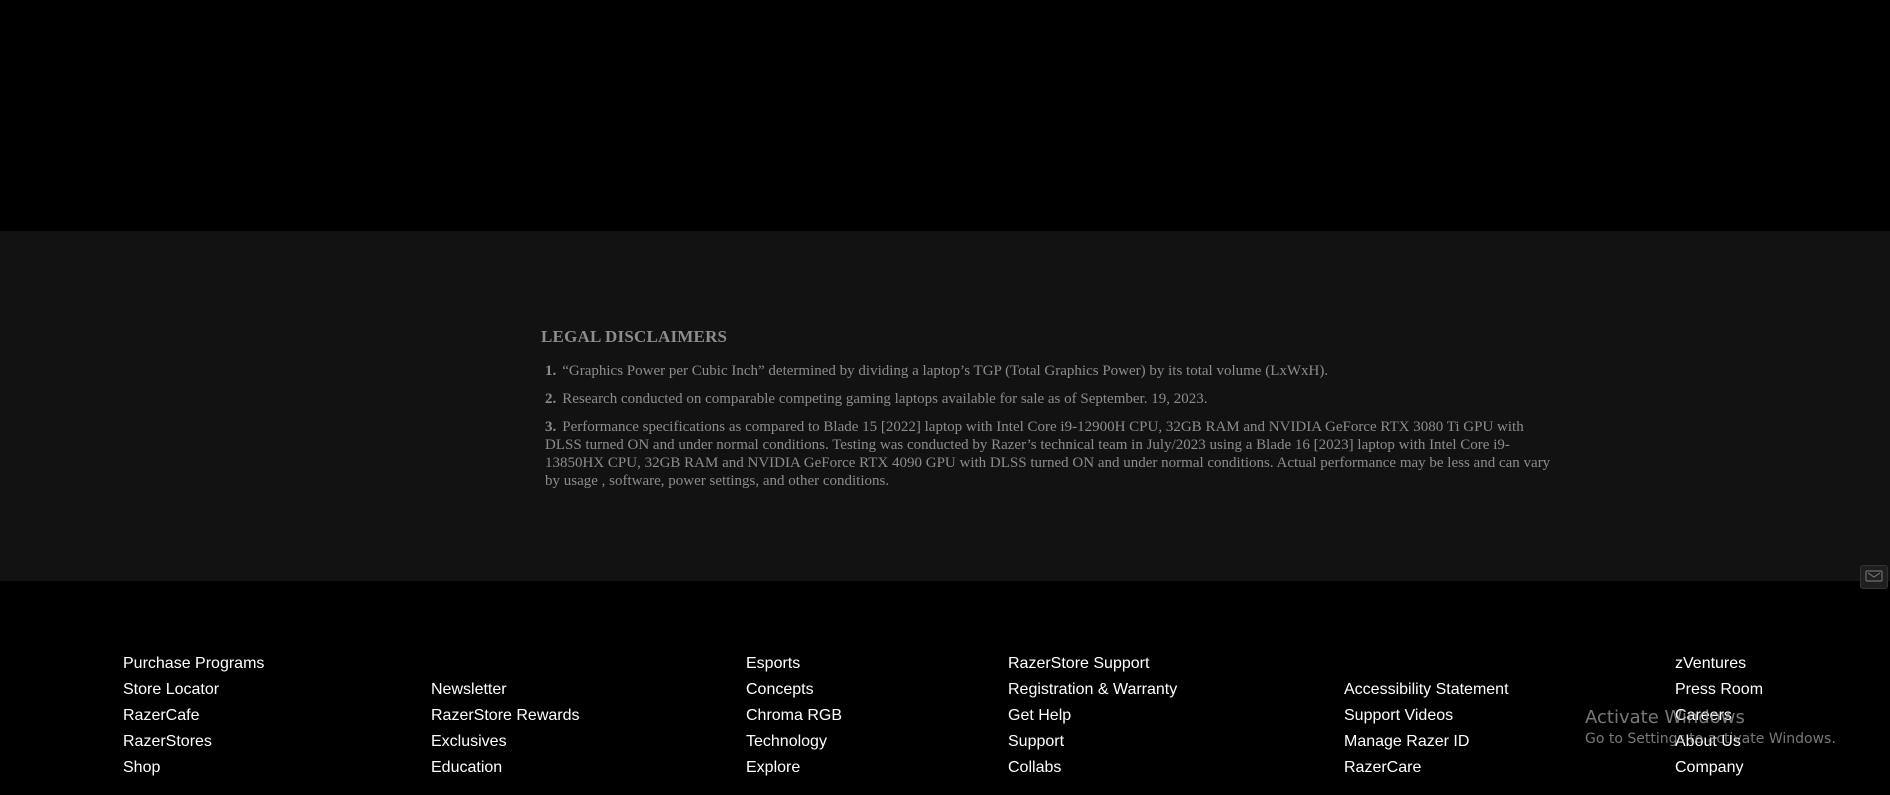  Describe the element at coordinates (1092, 694) in the screenshot. I see `footer-link-registration-warranty: Registration & Warranty` at that location.